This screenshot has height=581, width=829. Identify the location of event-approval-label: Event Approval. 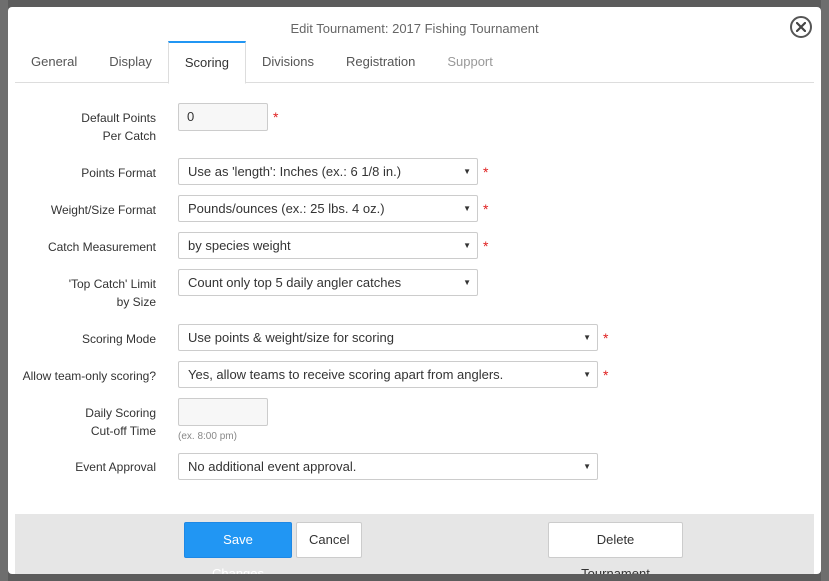
(115, 467).